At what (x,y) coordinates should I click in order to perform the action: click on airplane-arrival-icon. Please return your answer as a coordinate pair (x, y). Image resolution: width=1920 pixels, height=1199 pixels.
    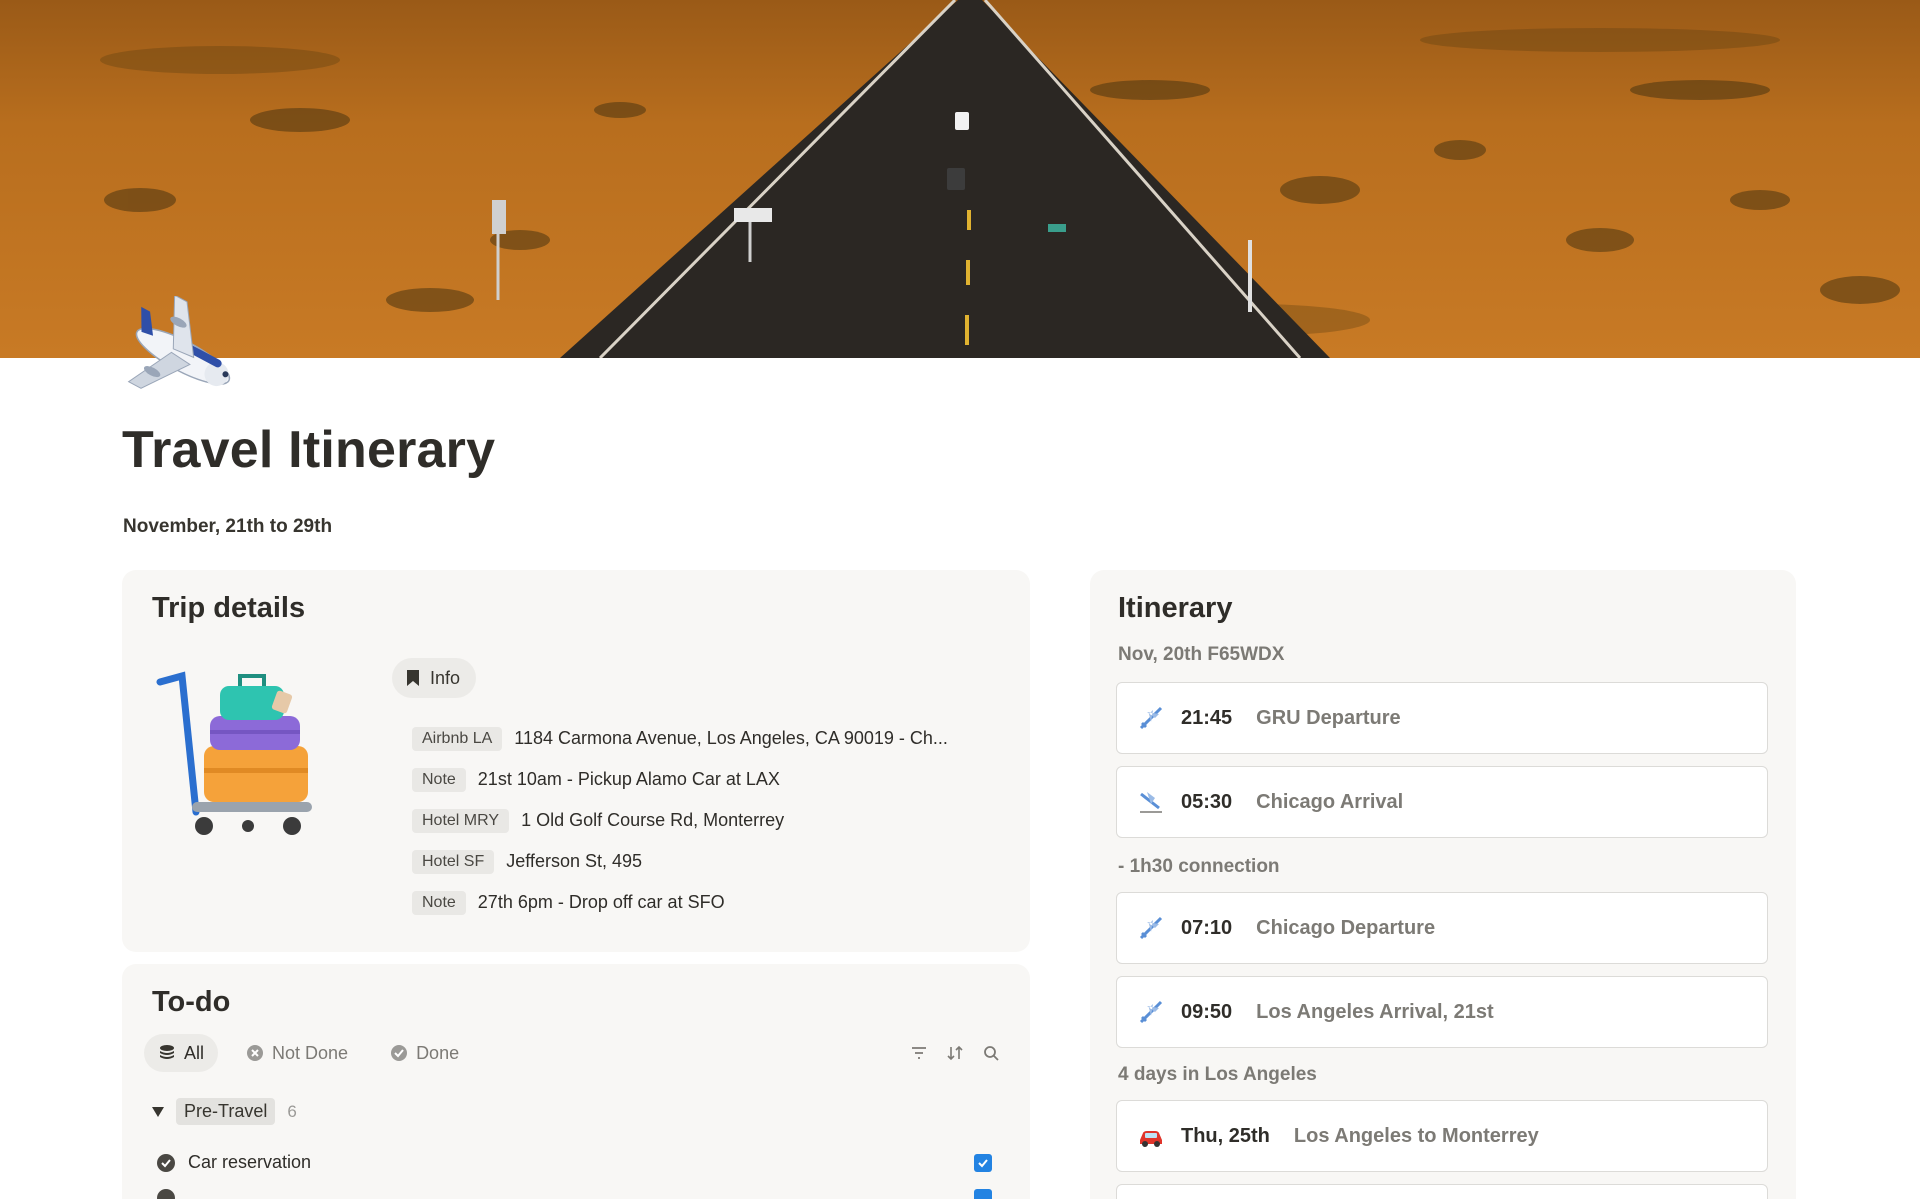
    Looking at the image, I should click on (1151, 802).